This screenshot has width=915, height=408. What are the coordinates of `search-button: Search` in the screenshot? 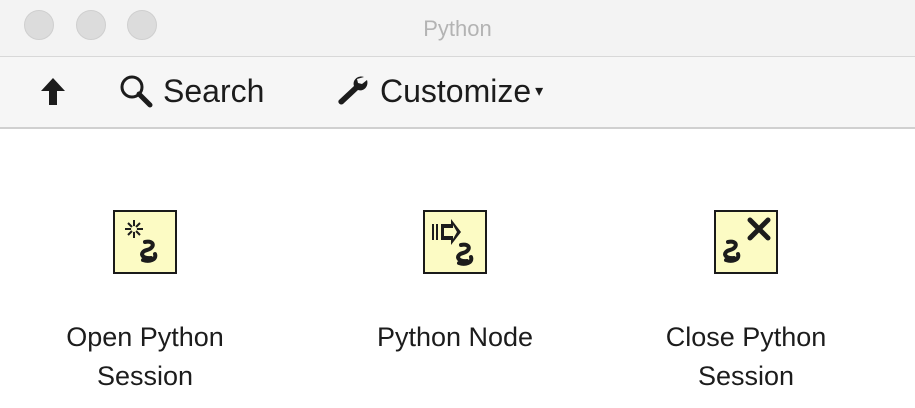 It's located at (190, 91).